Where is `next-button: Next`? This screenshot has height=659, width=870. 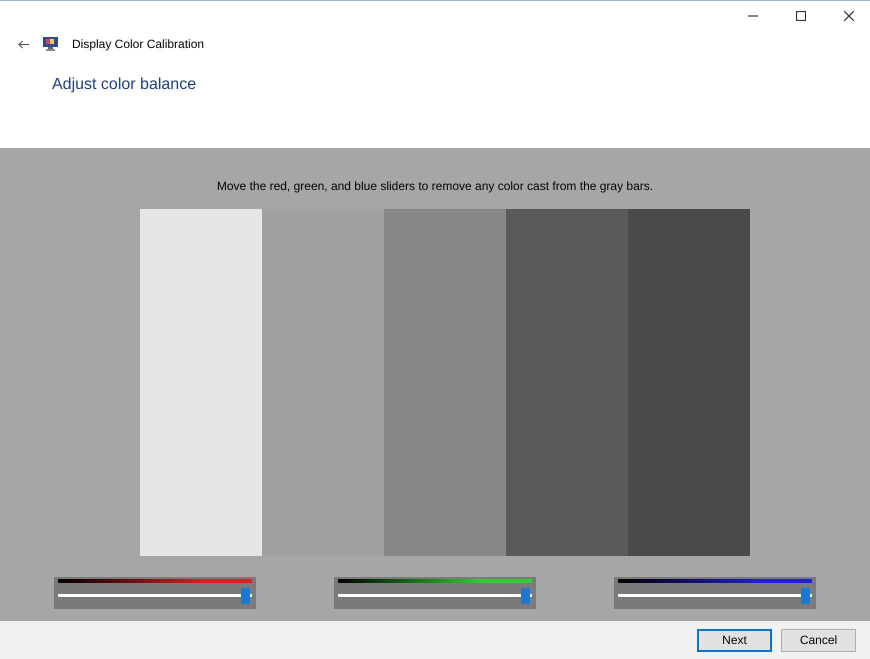
next-button: Next is located at coordinates (734, 640).